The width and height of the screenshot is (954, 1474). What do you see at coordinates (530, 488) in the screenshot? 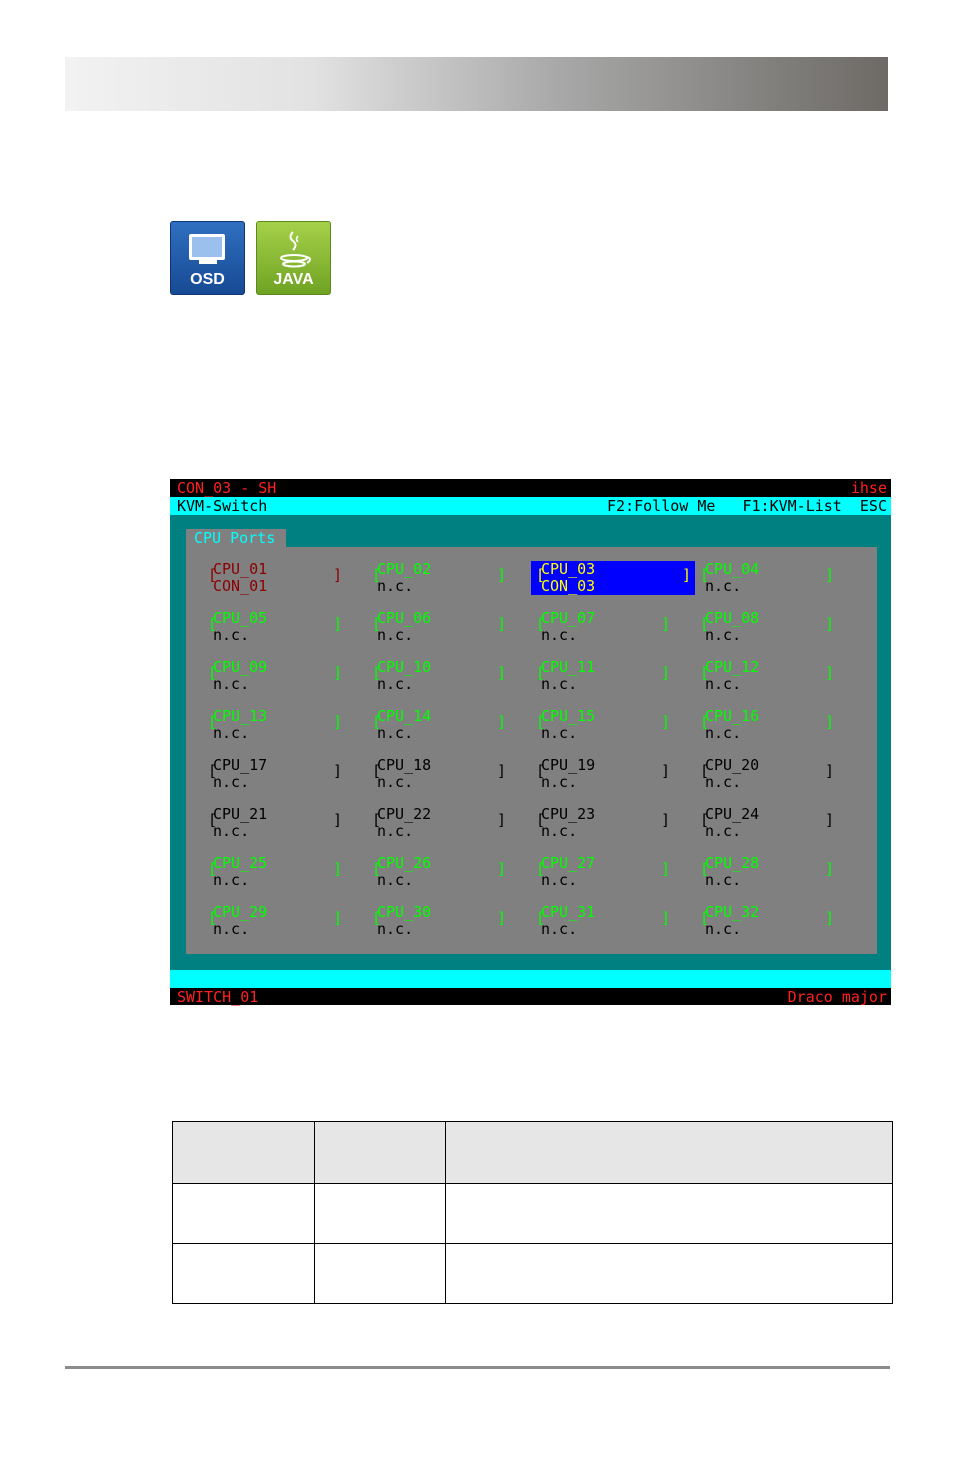
I see `osd-title-bar: CON_03 - SH ihse` at bounding box center [530, 488].